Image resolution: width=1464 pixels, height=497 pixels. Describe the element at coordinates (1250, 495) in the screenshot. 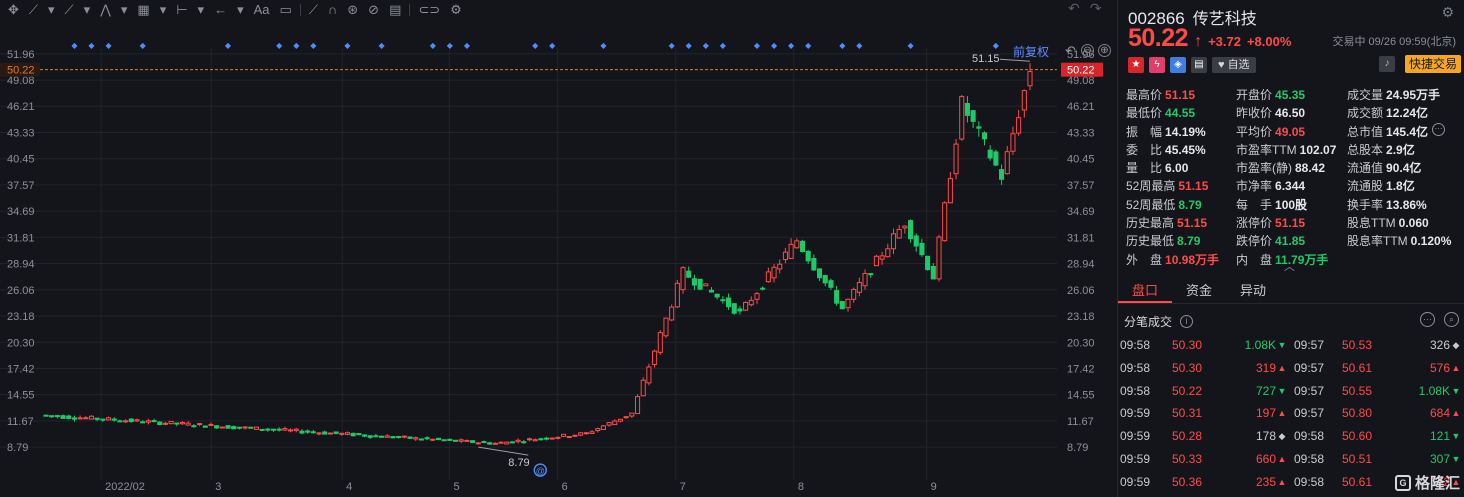

I see `tick-volume: 117` at that location.